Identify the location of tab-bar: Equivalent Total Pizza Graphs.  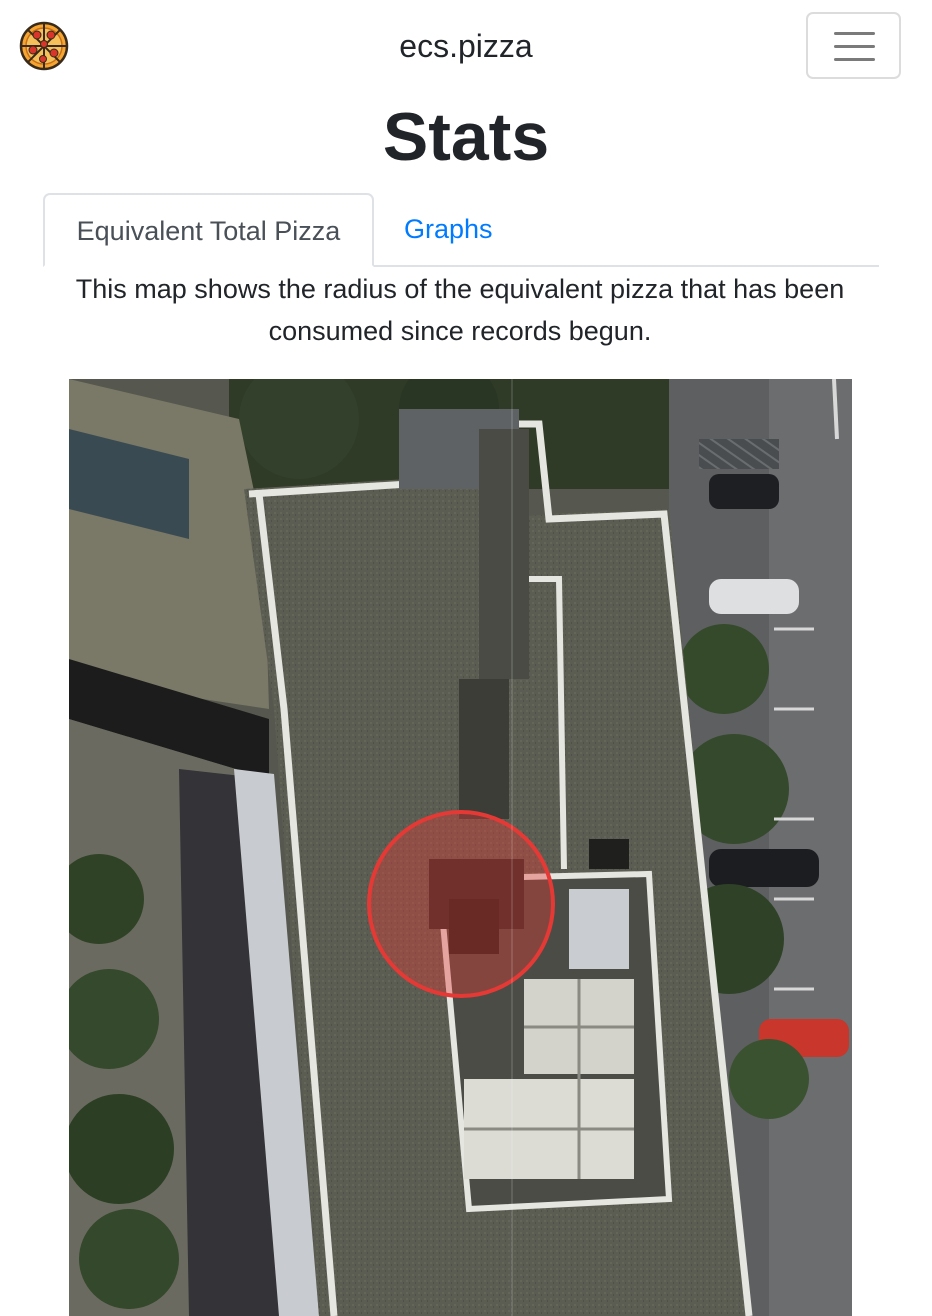
(461, 230).